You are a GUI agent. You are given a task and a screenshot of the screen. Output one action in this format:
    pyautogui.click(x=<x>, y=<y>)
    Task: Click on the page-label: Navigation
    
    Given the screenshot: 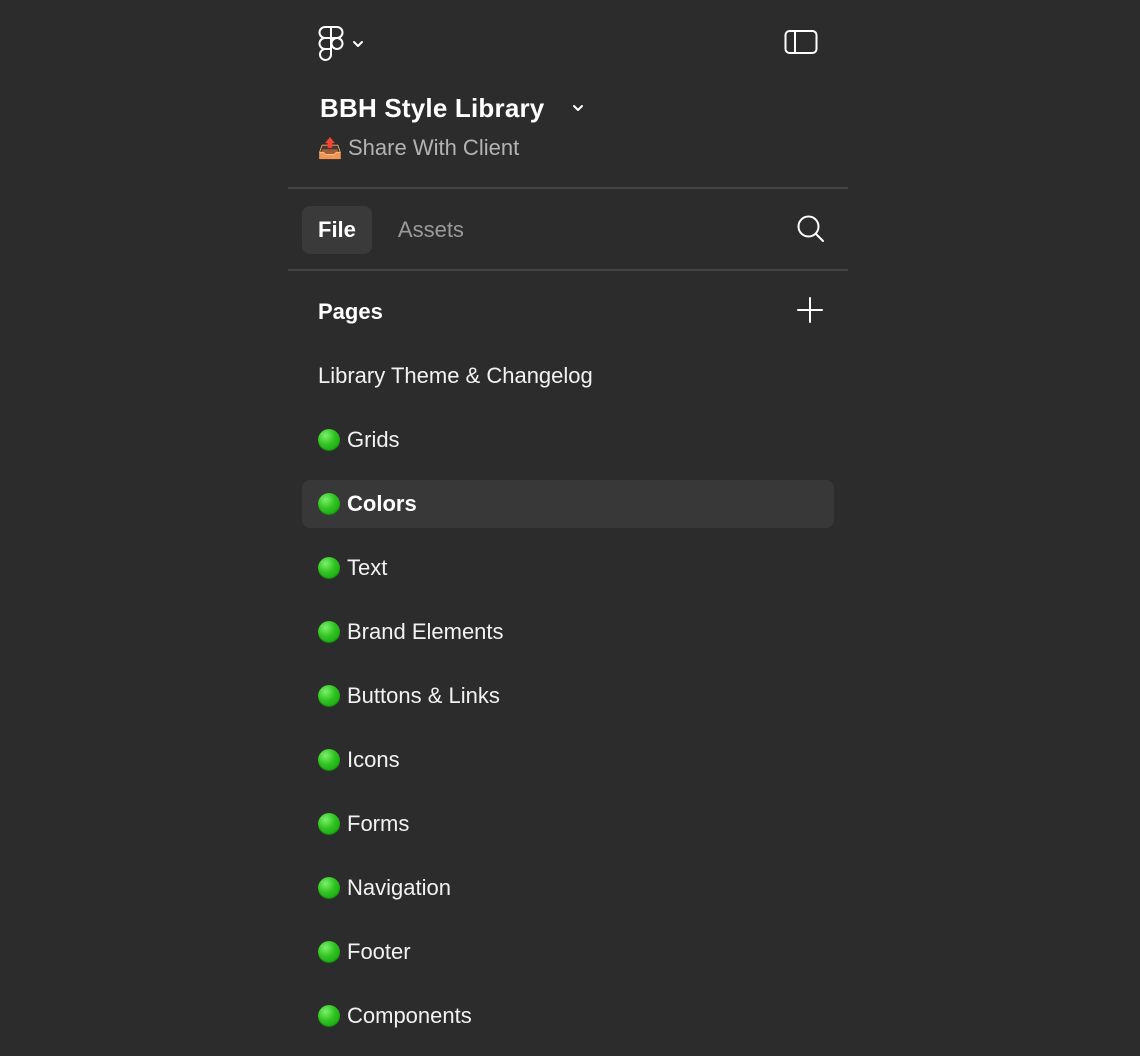 What is the action you would take?
    pyautogui.click(x=399, y=887)
    